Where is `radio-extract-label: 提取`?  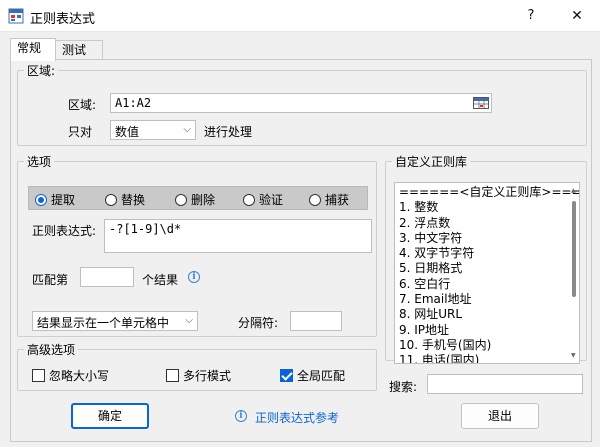
radio-extract-label: 提取 is located at coordinates (63, 200).